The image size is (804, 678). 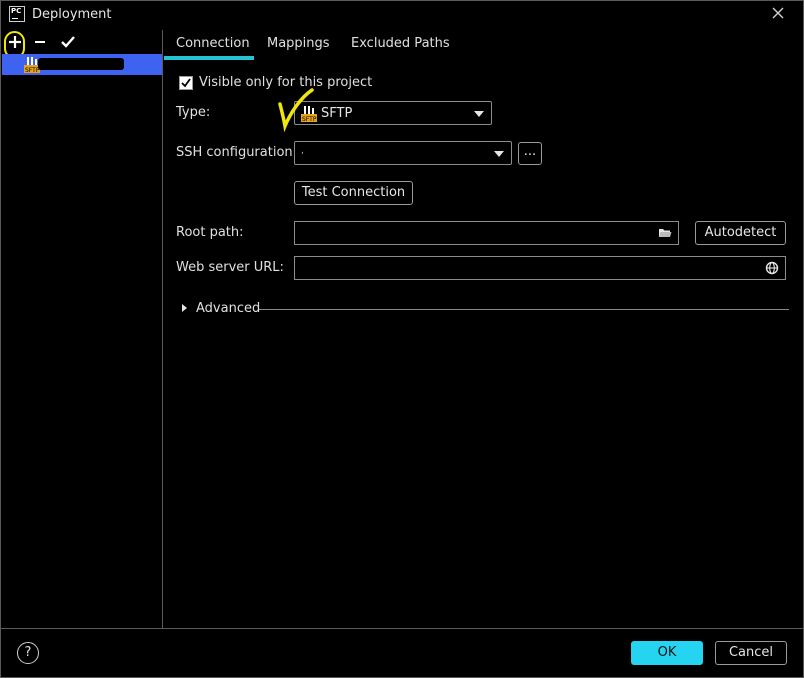 I want to click on type-label: Type:, so click(x=193, y=112).